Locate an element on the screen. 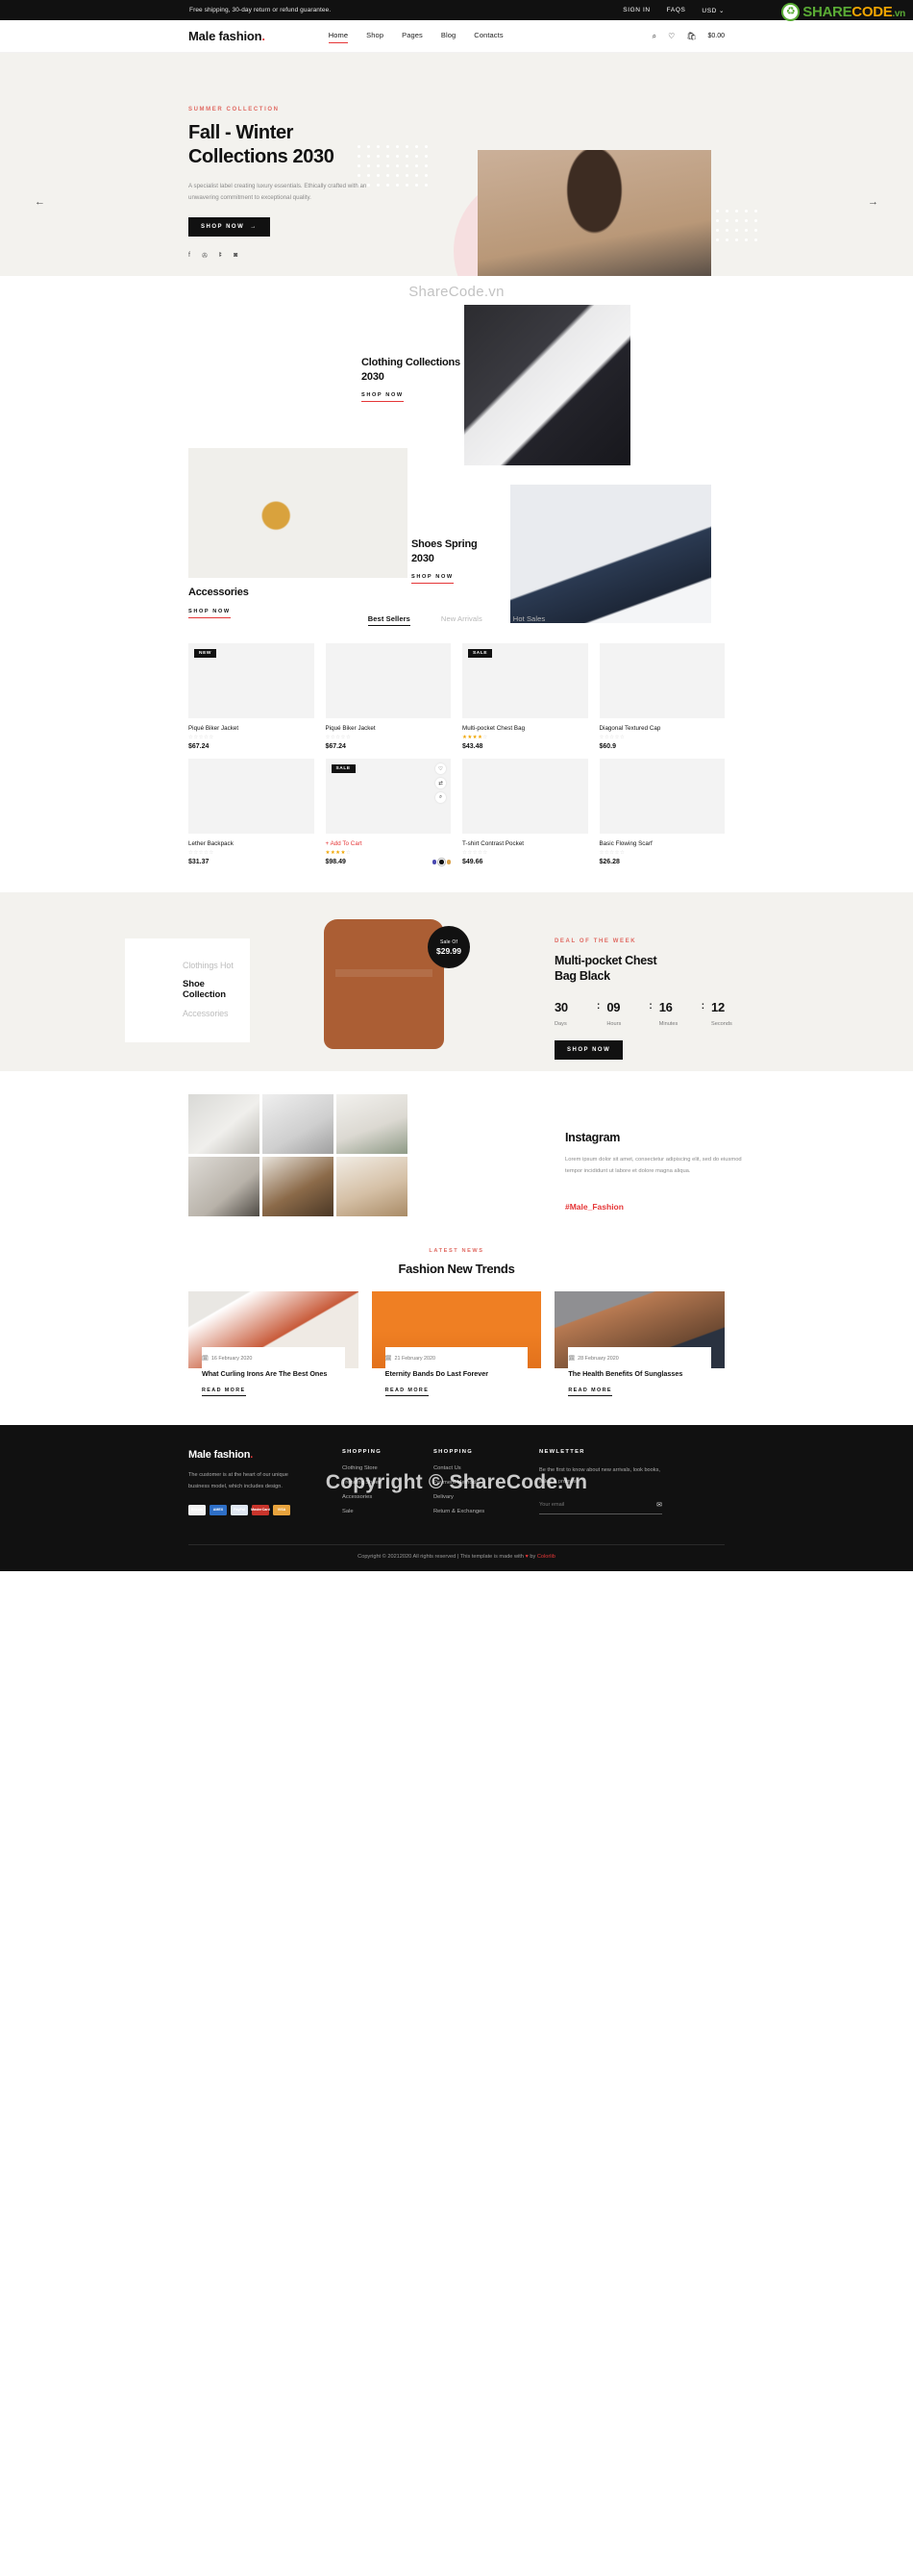  tab-best-sellers: Best Sellers is located at coordinates (389, 620).